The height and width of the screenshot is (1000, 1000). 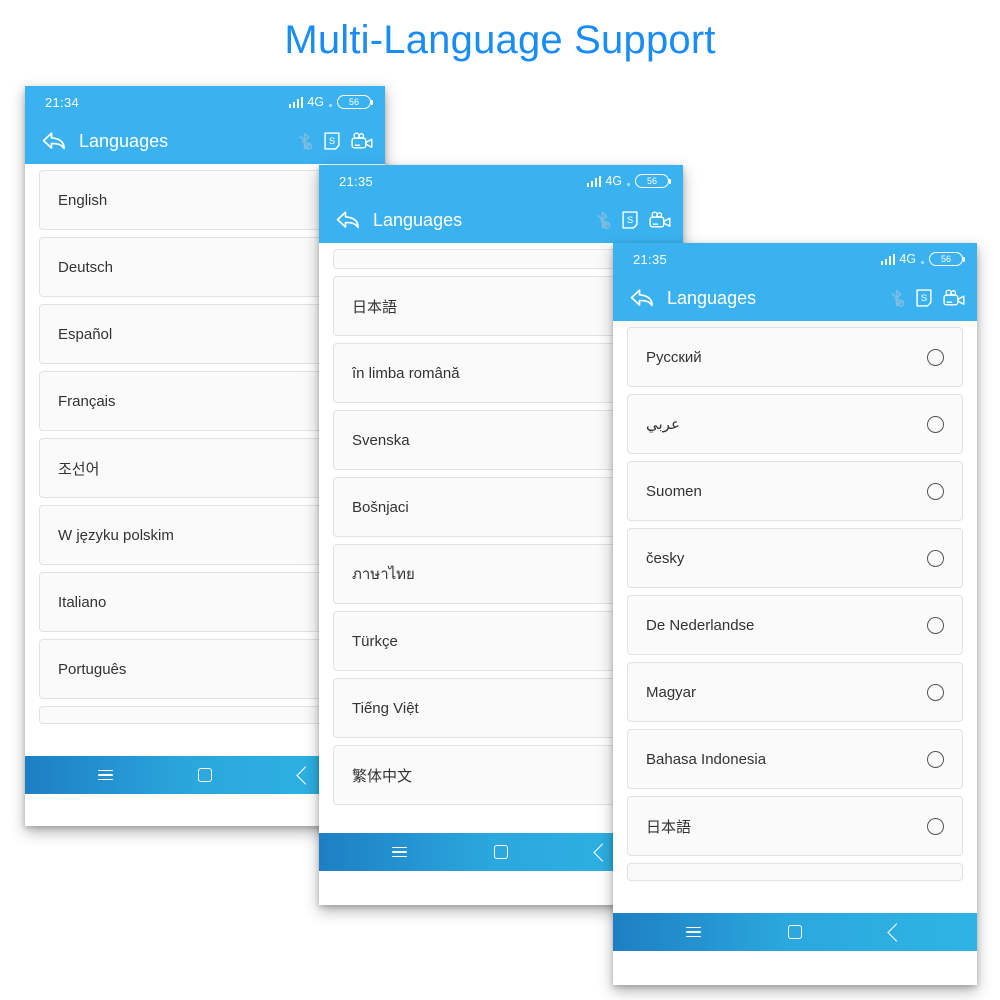 I want to click on status-time: 21:34, so click(x=62, y=102).